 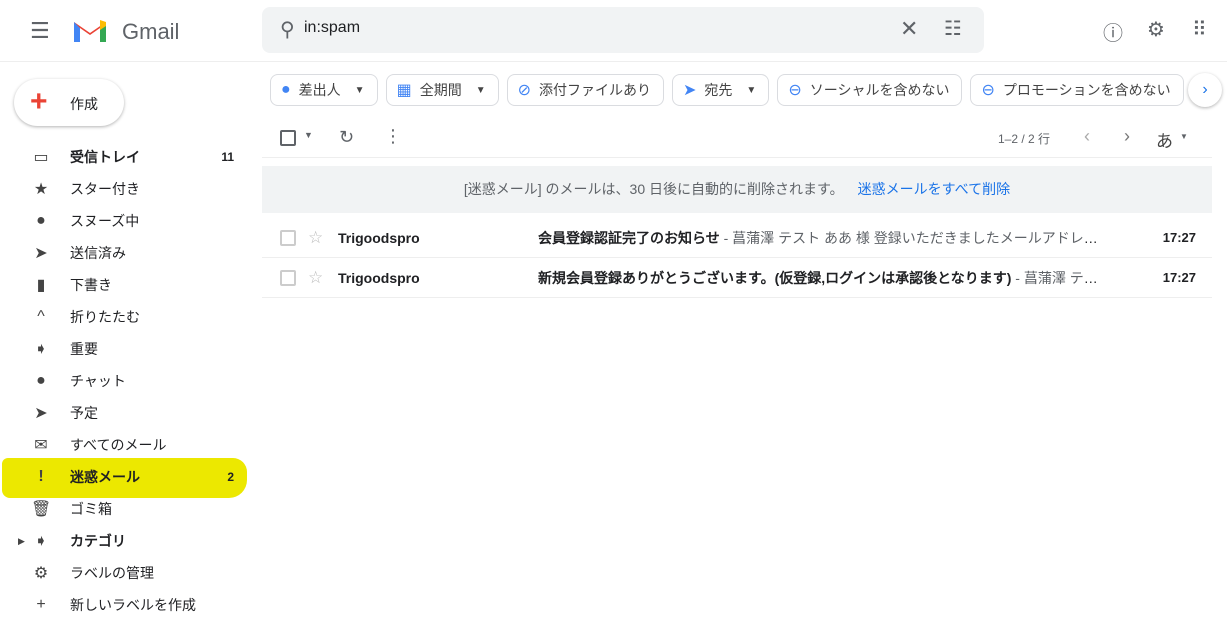 What do you see at coordinates (118, 445) in the screenshot?
I see `sidebar-item-label: すべてのメール` at bounding box center [118, 445].